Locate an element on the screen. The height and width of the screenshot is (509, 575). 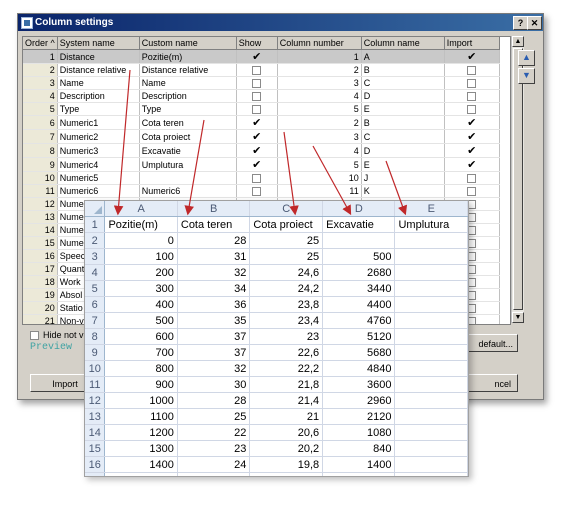
arrow-d is located at coordinates (332, 180).